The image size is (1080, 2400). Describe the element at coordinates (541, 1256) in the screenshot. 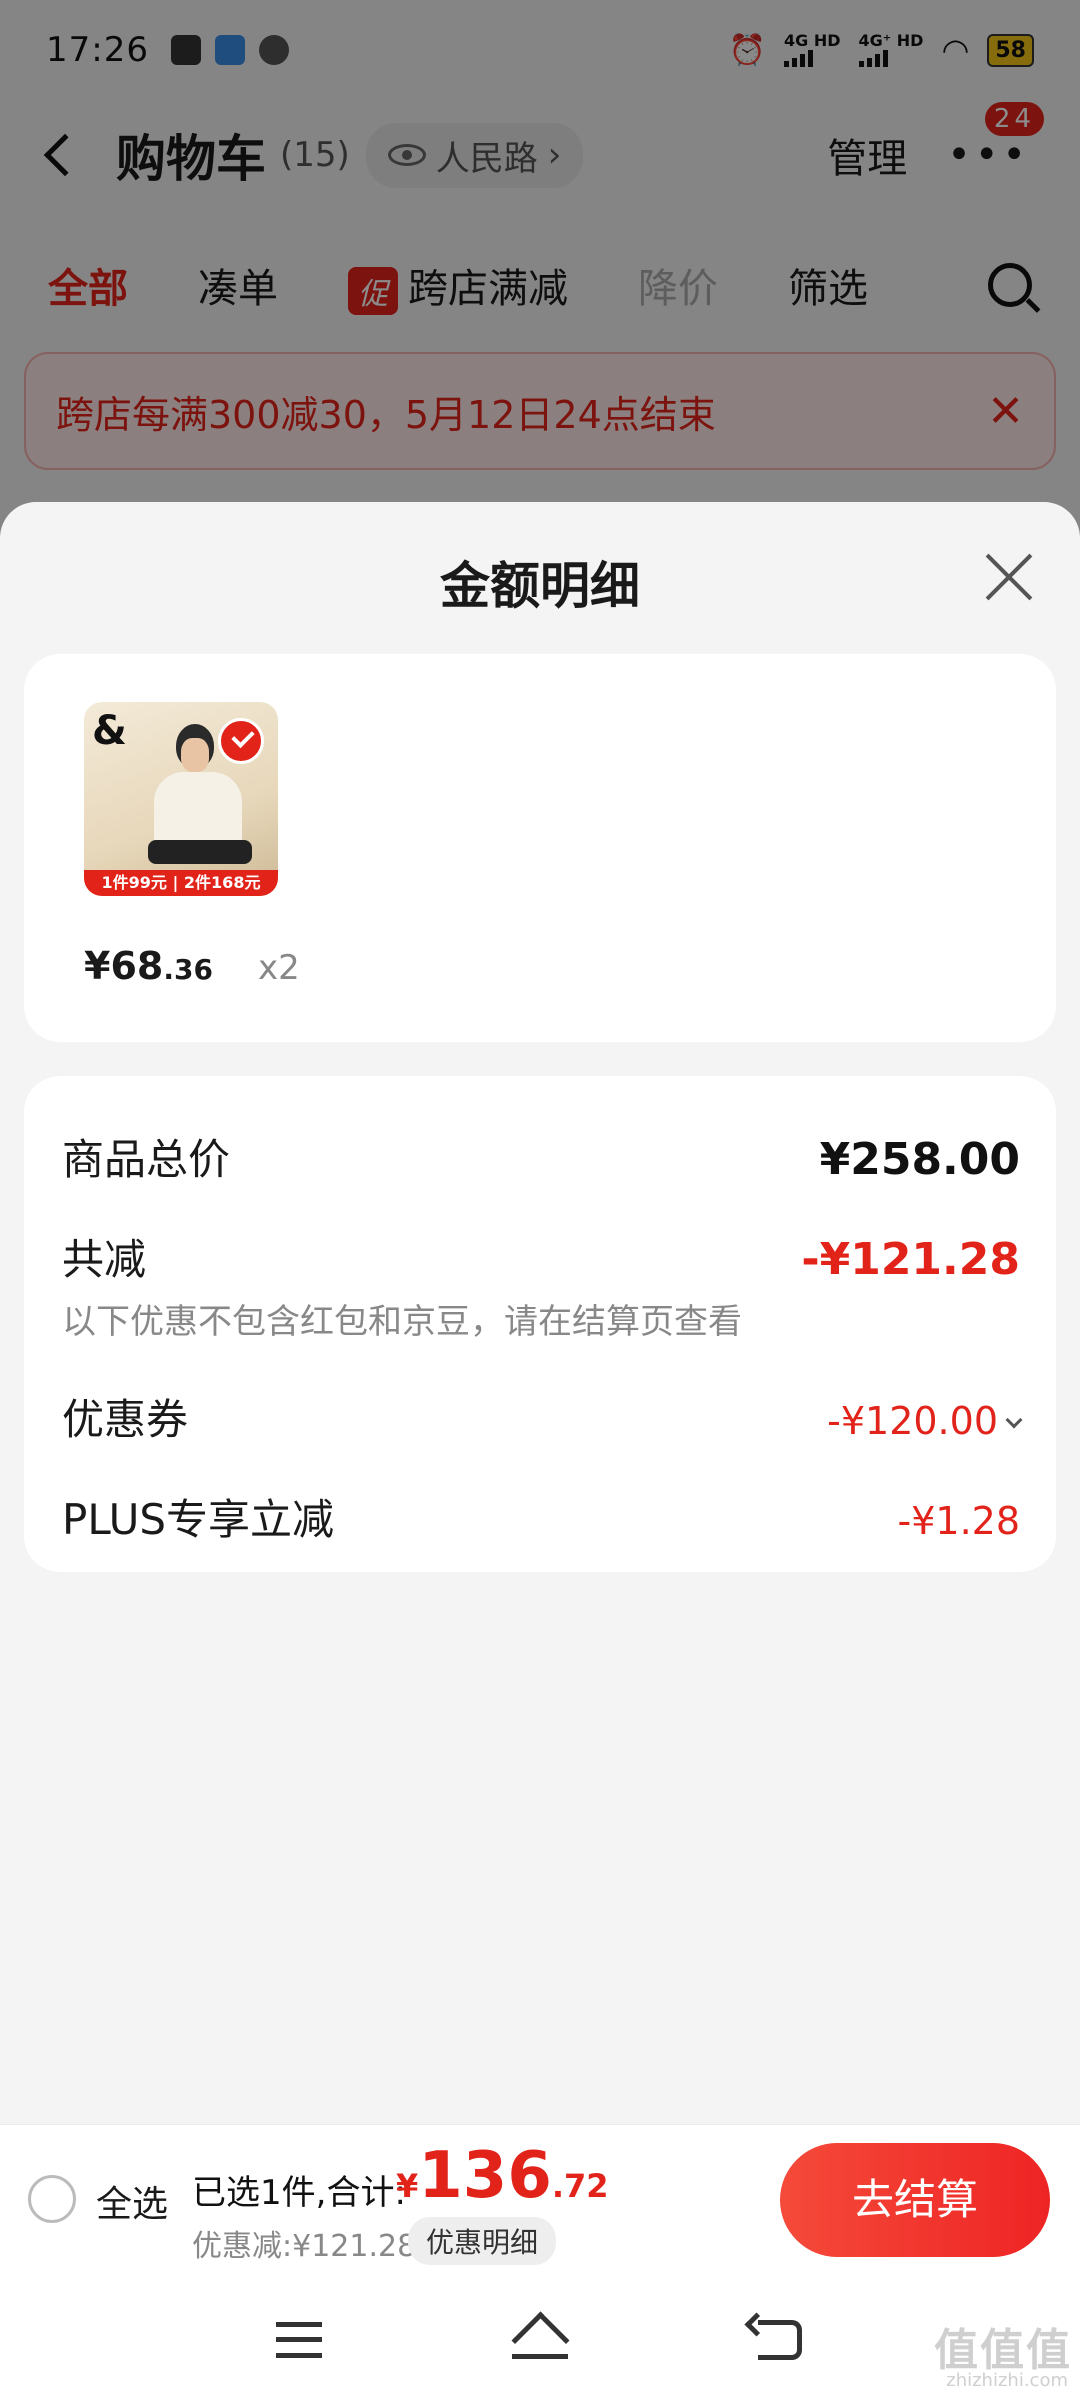

I see `total-reduction-row: 共减 -¥121.28` at that location.